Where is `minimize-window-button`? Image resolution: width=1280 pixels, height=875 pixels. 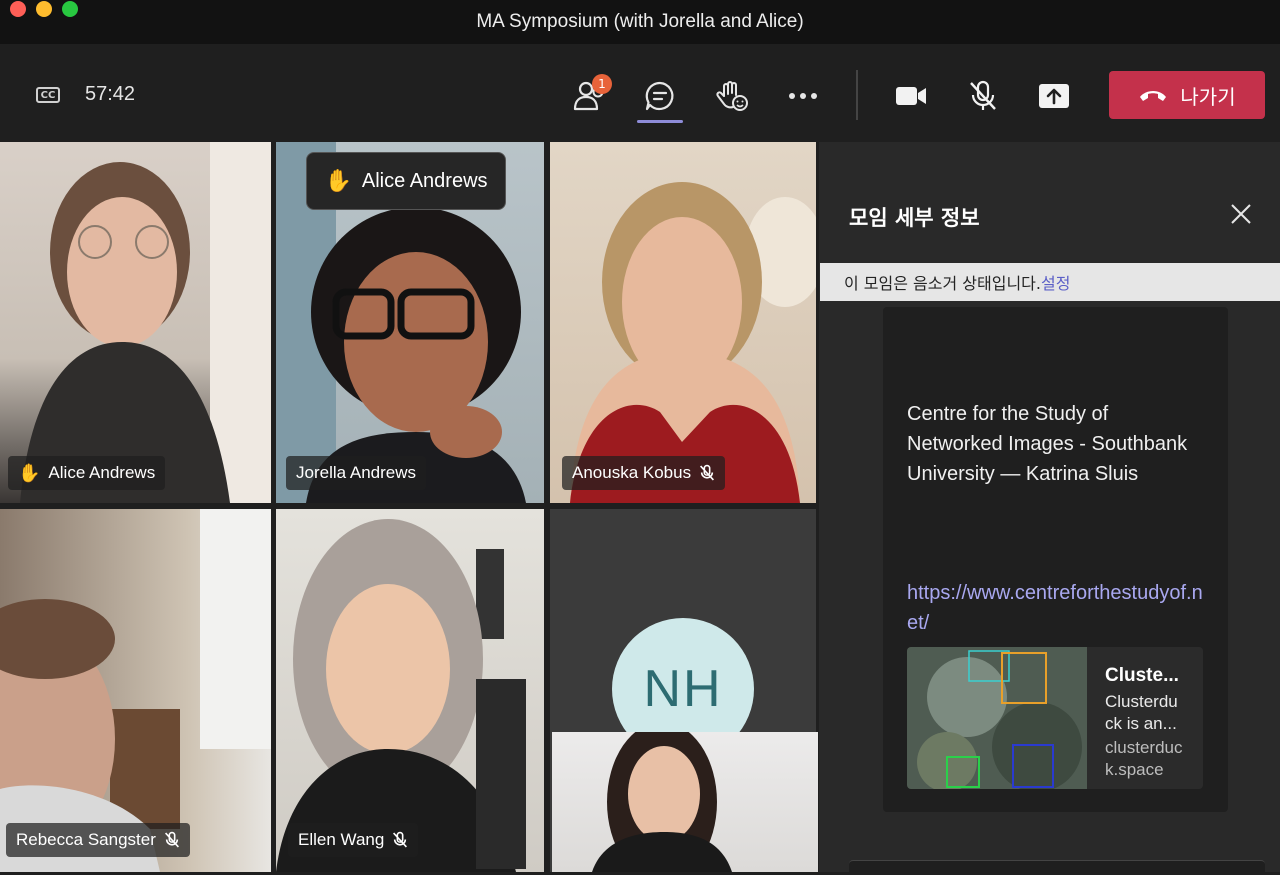
minimize-window-button is located at coordinates (44, 9).